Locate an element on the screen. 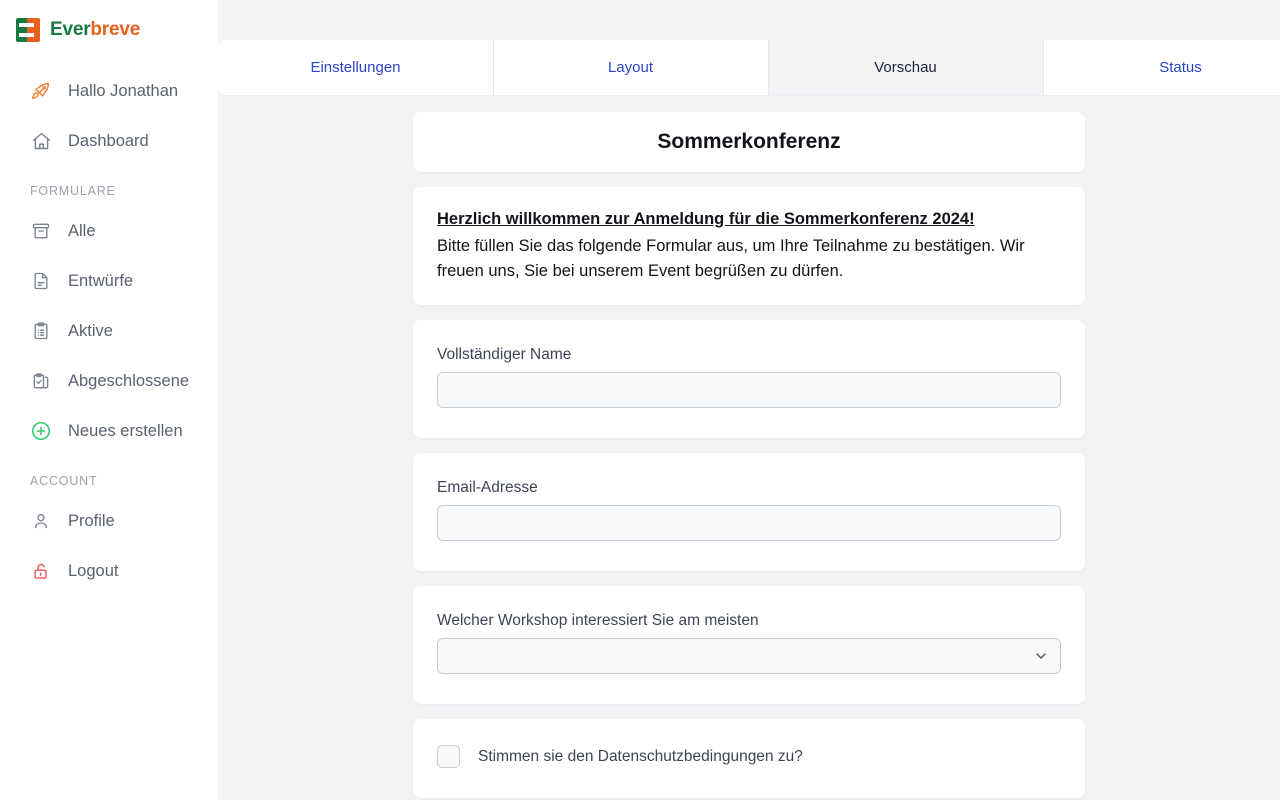 Image resolution: width=1280 pixels, height=800 pixels. brand-name-part2: breve is located at coordinates (115, 29).